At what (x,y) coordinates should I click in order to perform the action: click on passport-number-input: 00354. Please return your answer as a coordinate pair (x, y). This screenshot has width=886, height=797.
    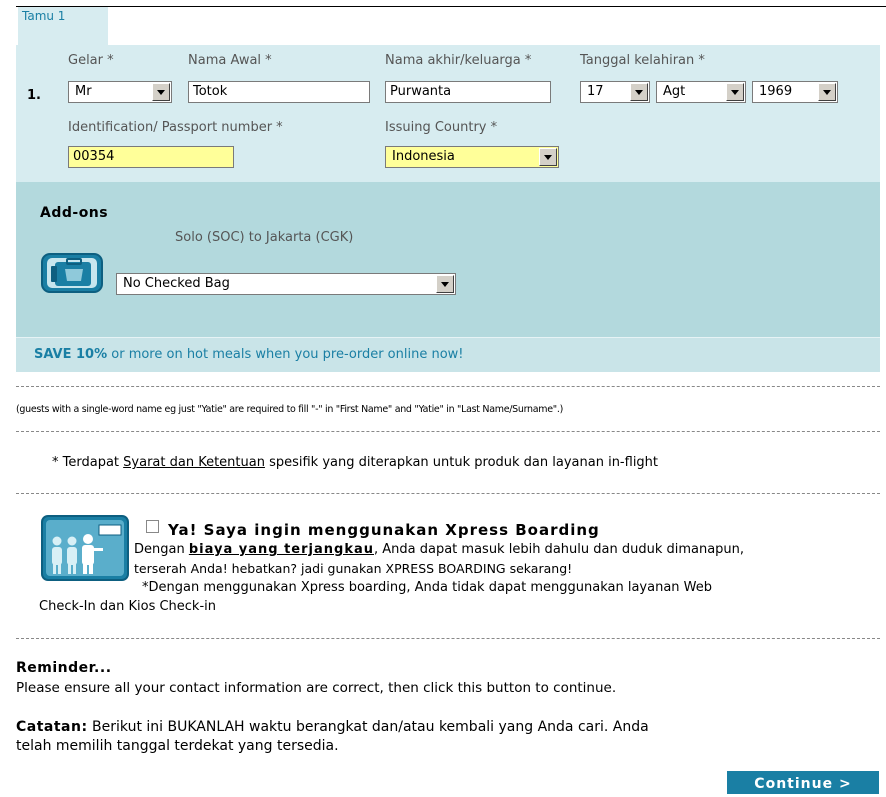
    Looking at the image, I should click on (151, 157).